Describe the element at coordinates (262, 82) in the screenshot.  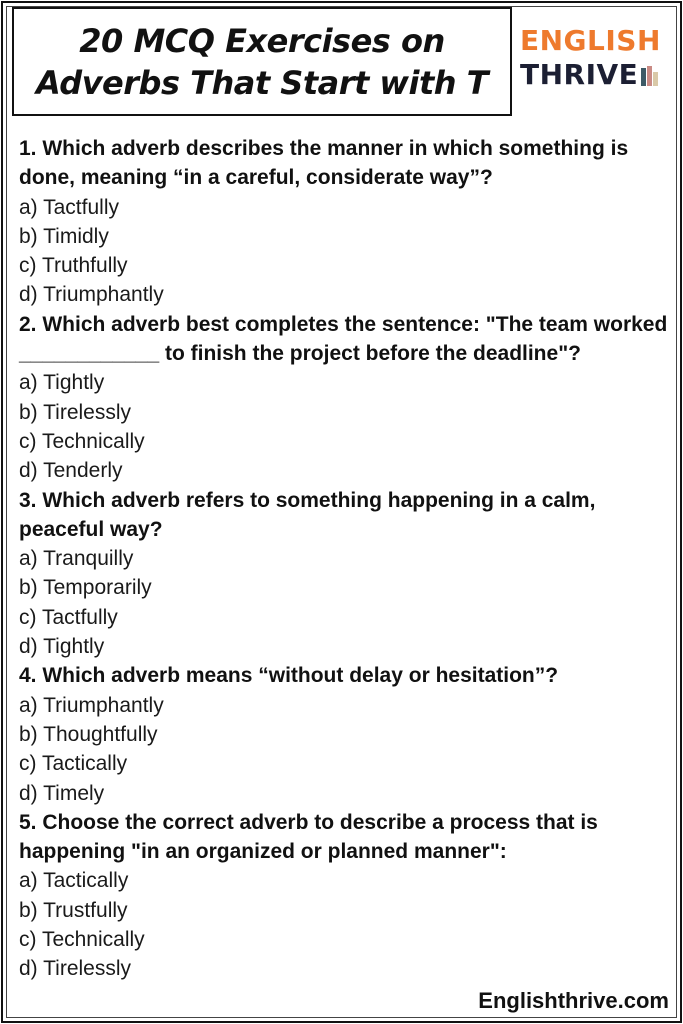
I see `title-line-2: Adverbs That Start with T` at that location.